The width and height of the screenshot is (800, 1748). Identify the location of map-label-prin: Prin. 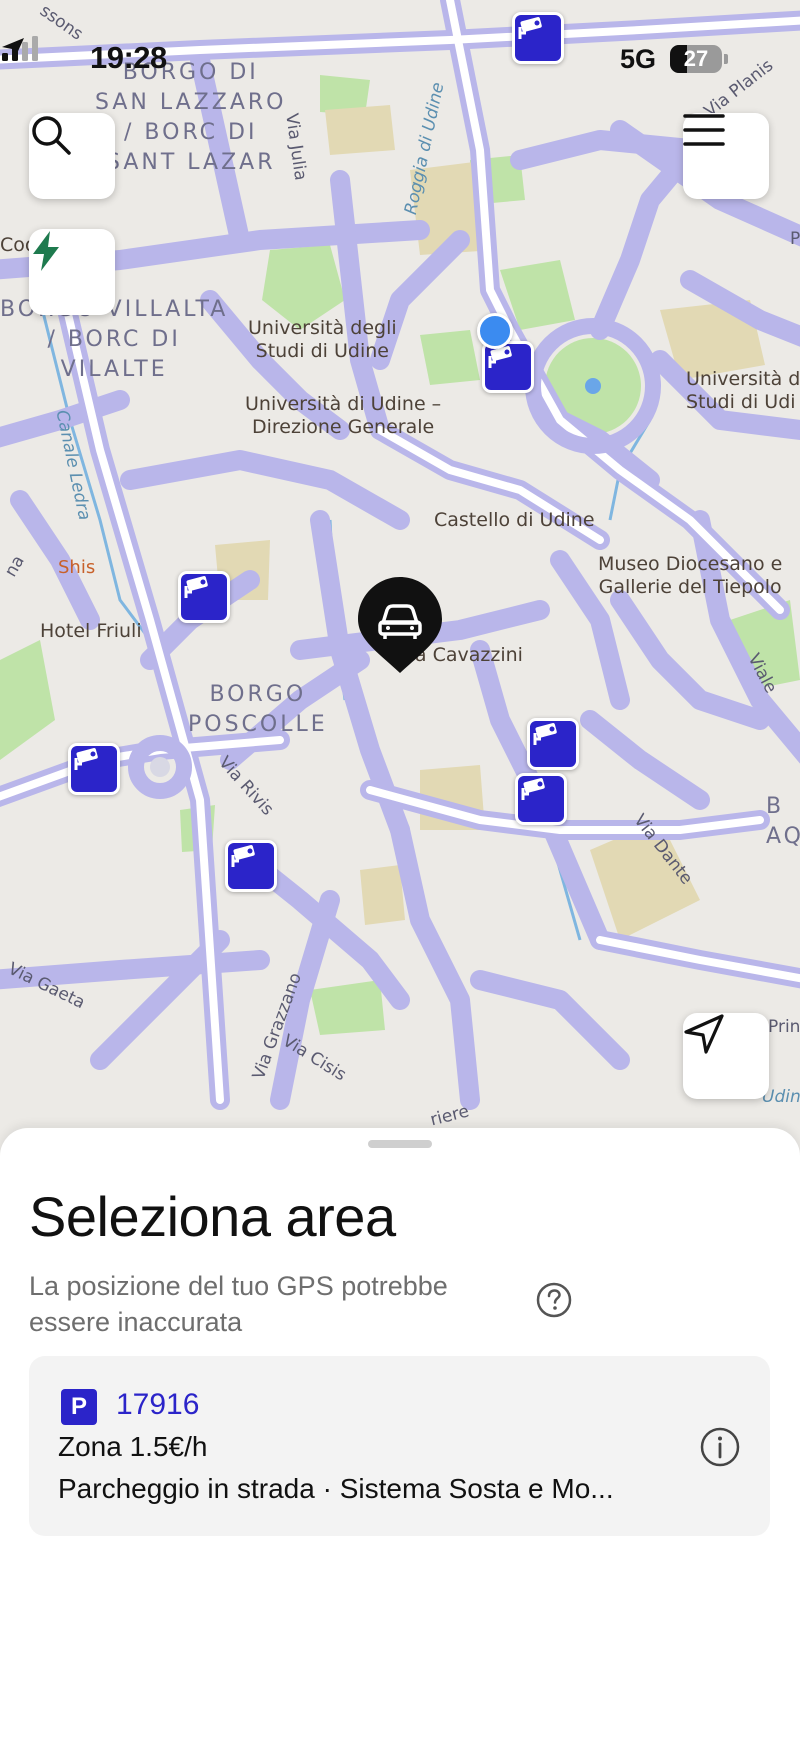
(784, 1027).